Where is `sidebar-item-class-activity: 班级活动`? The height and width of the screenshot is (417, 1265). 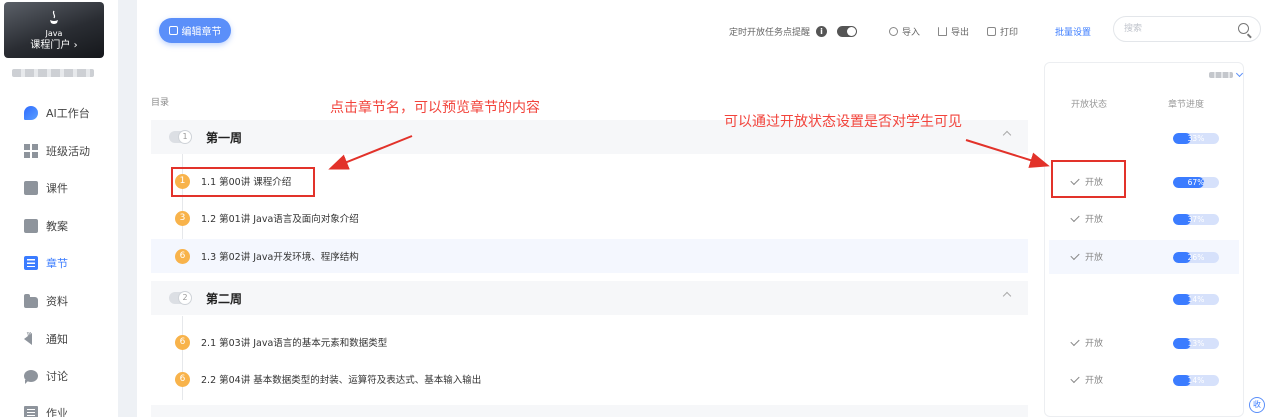 sidebar-item-class-activity: 班级活动 is located at coordinates (59, 151).